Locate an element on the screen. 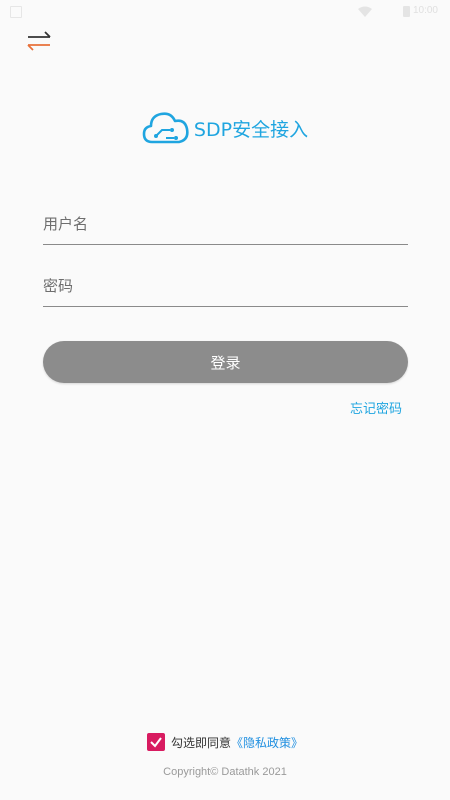 This screenshot has height=800, width=450. password-field is located at coordinates (225, 286).